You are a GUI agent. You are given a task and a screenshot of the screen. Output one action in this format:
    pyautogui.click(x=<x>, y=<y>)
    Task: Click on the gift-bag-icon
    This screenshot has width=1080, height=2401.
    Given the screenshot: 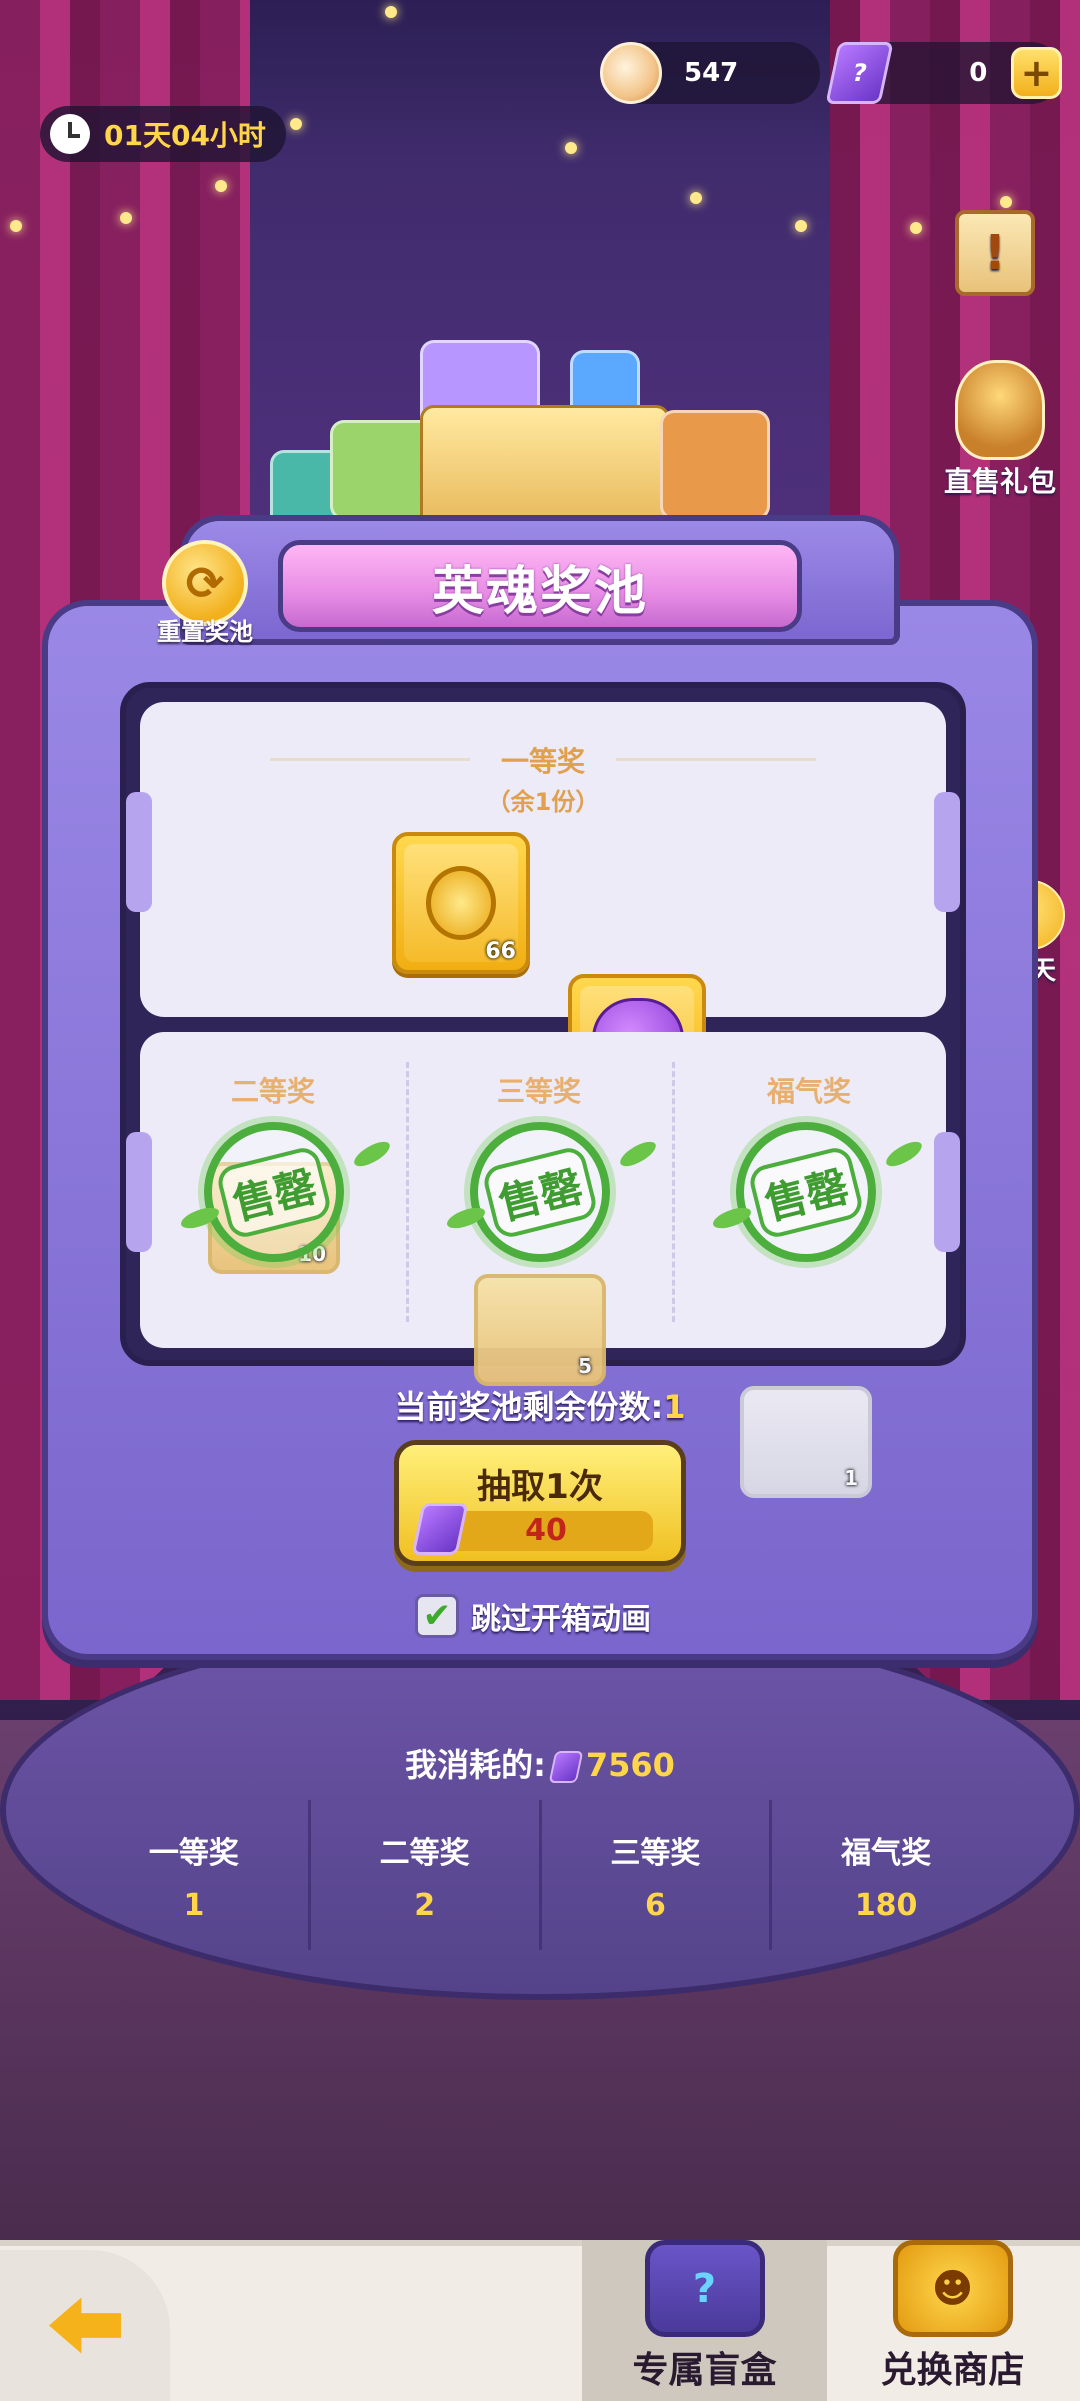 What is the action you would take?
    pyautogui.click(x=1000, y=410)
    